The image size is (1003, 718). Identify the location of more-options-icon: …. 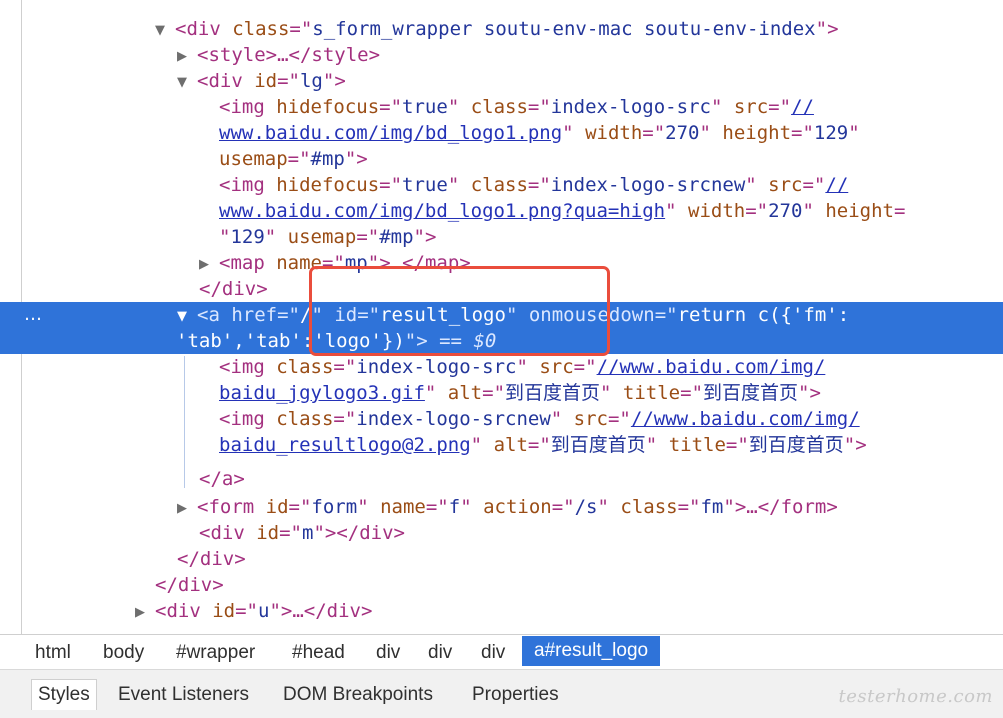
(33, 315).